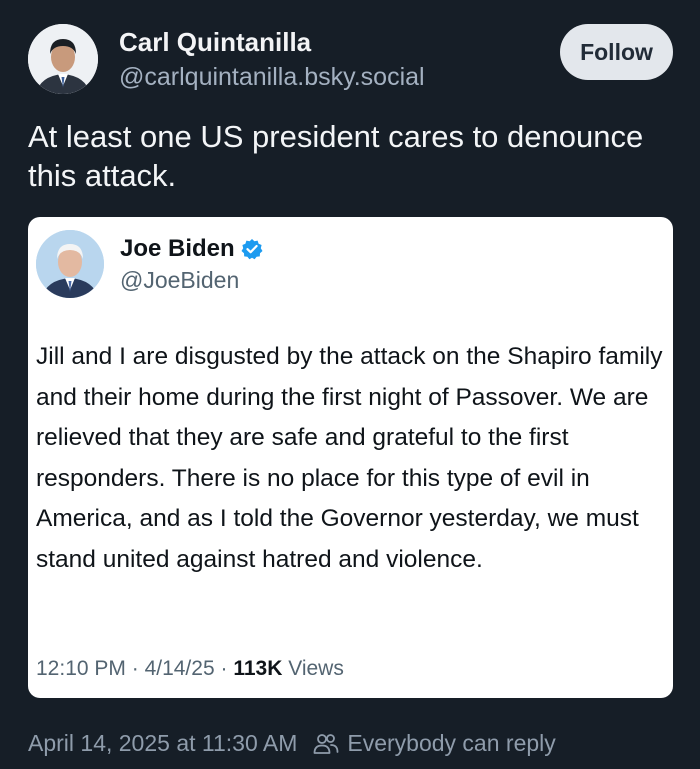 This screenshot has height=769, width=700. What do you see at coordinates (177, 249) in the screenshot?
I see `quoted-author-name: Joe Biden` at bounding box center [177, 249].